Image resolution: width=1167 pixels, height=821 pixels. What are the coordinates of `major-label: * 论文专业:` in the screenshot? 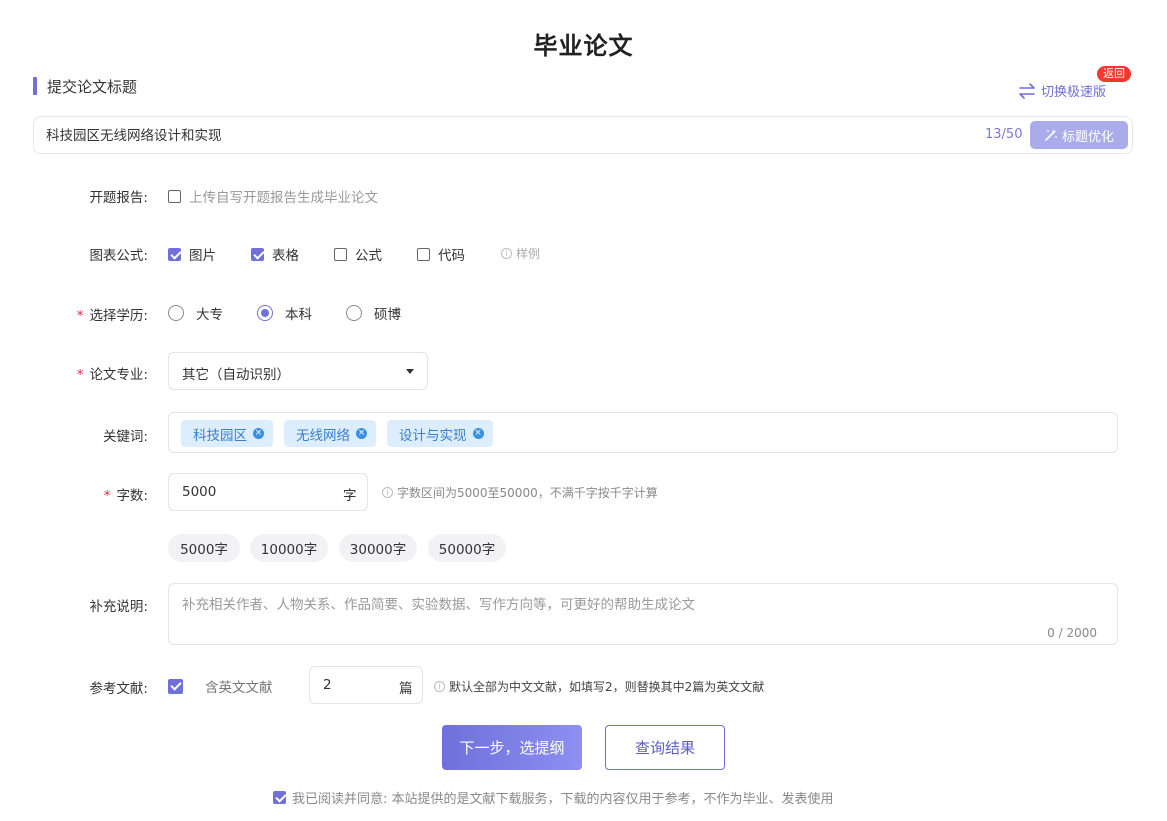 It's located at (94, 373).